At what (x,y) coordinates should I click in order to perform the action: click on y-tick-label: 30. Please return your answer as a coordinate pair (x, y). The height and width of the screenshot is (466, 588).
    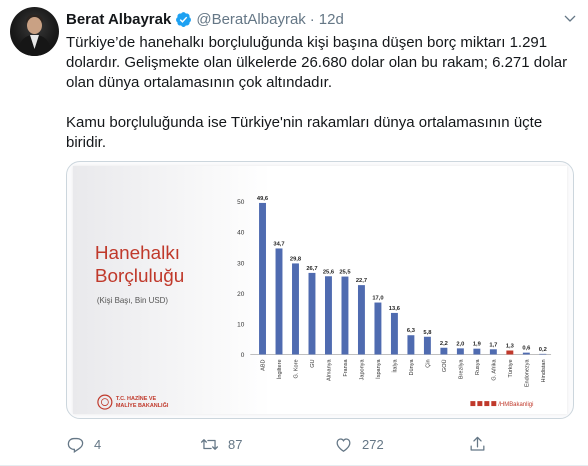
    Looking at the image, I should click on (241, 263).